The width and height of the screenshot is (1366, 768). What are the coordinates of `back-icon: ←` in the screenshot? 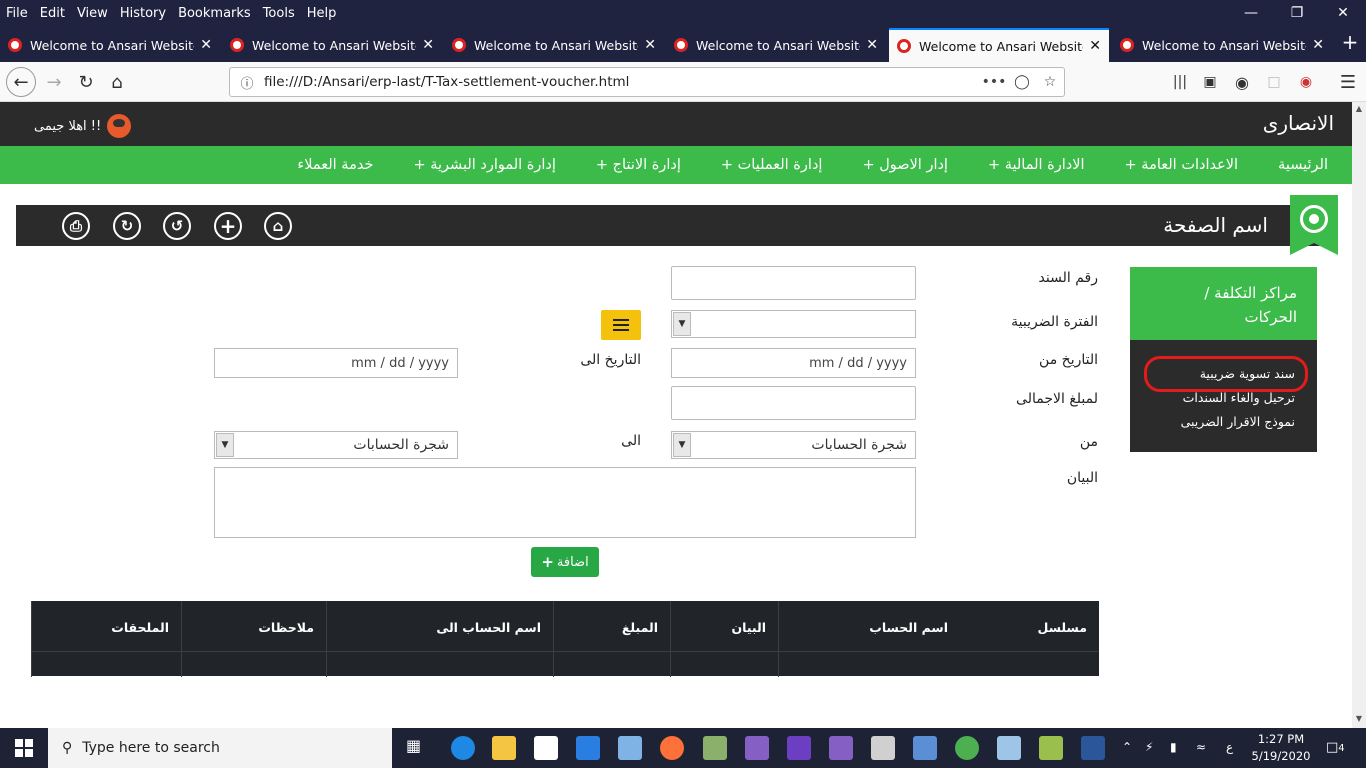 It's located at (21, 82).